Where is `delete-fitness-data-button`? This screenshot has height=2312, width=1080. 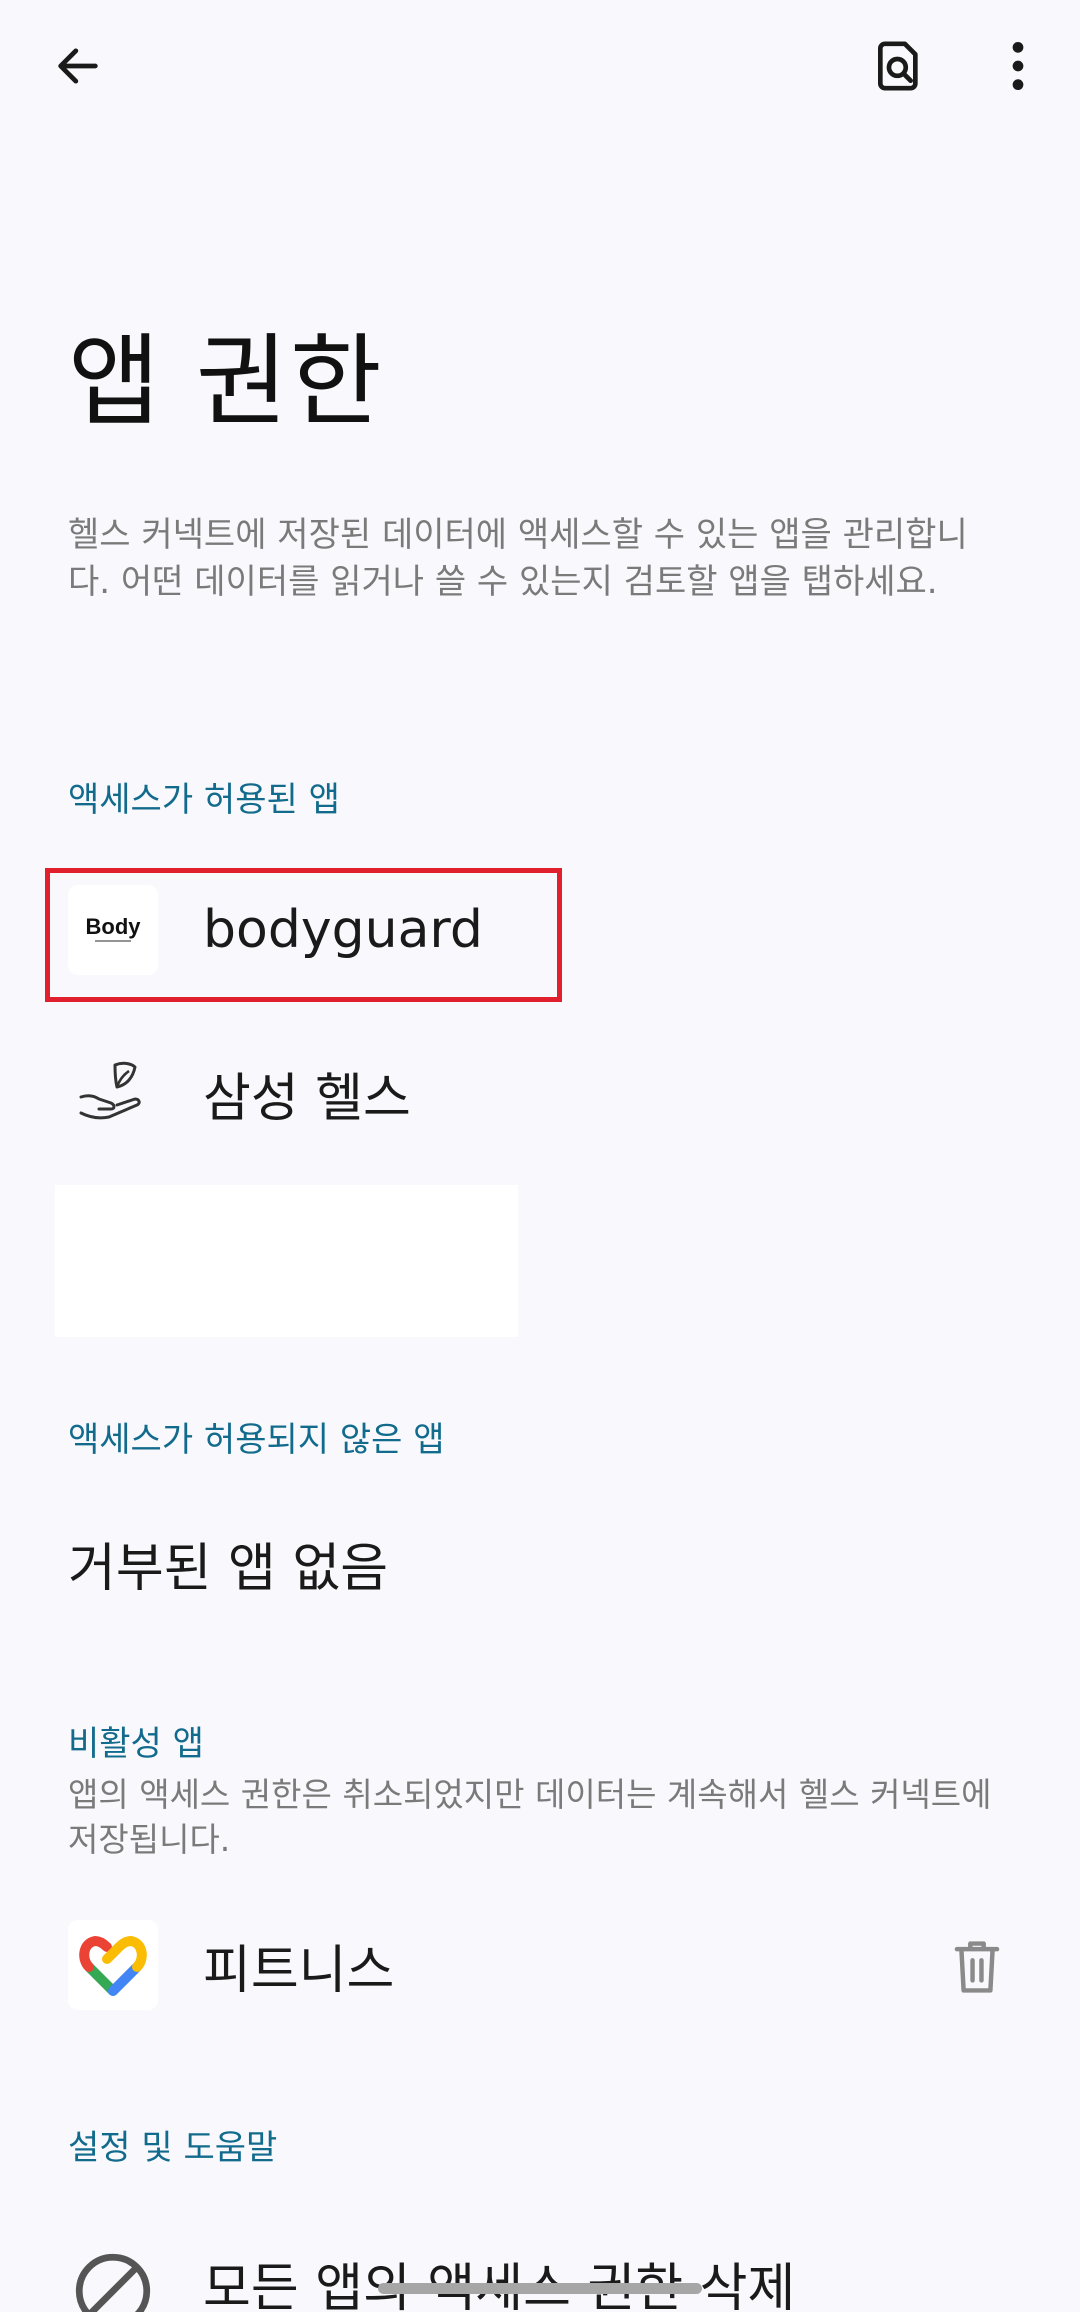
delete-fitness-data-button is located at coordinates (977, 1967).